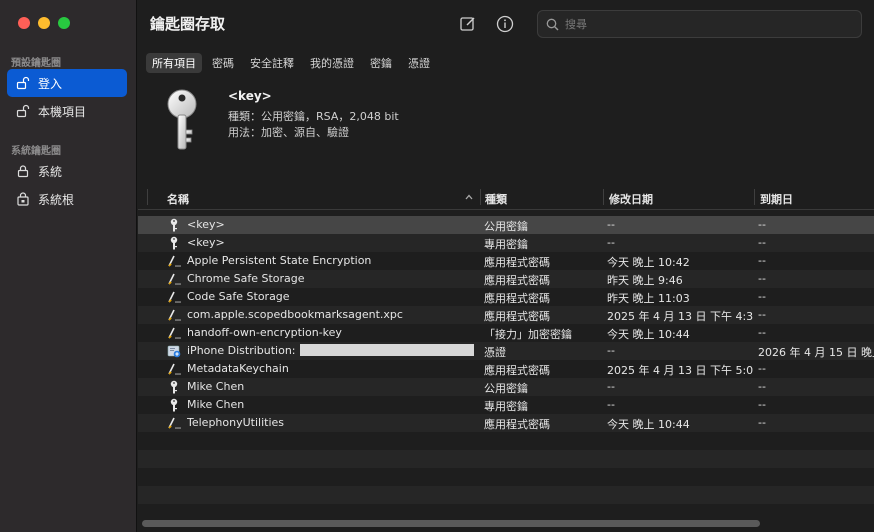 The width and height of the screenshot is (874, 532). Describe the element at coordinates (238, 296) in the screenshot. I see `row-name-text: Code Safe Storage` at that location.